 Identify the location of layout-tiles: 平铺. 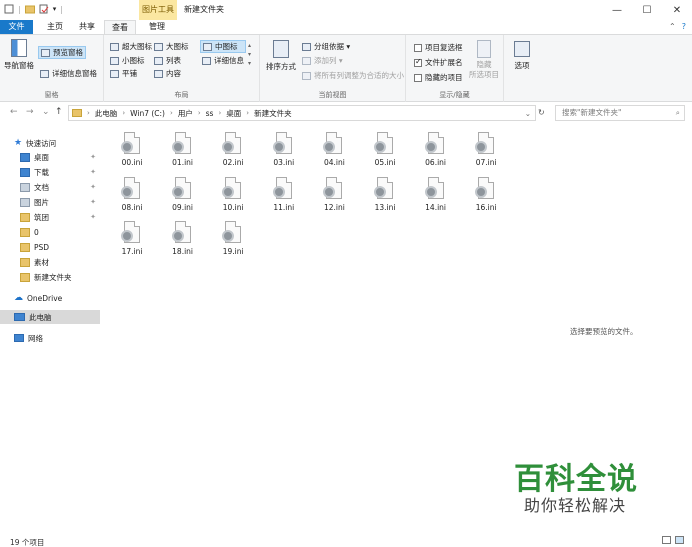
(123, 73).